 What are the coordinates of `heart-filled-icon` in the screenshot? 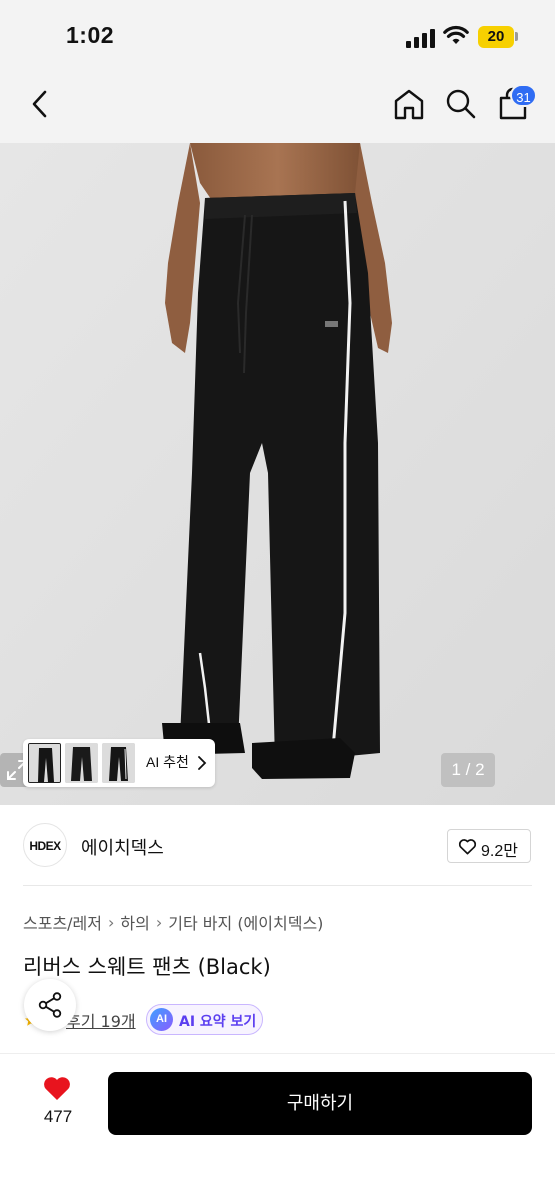 It's located at (57, 1088).